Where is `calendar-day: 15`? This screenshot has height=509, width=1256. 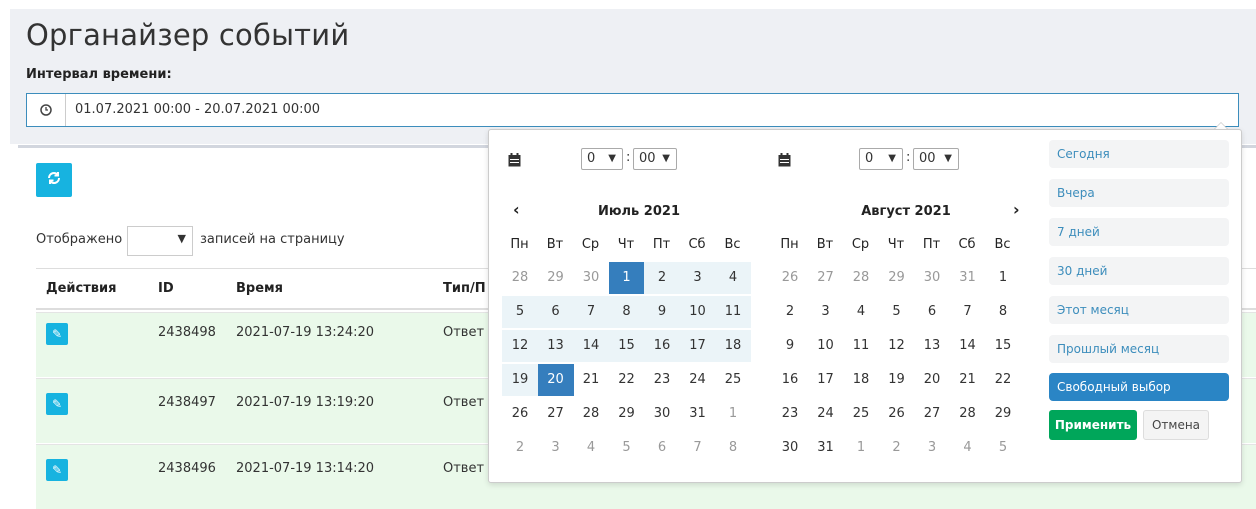
calendar-day: 15 is located at coordinates (1003, 346).